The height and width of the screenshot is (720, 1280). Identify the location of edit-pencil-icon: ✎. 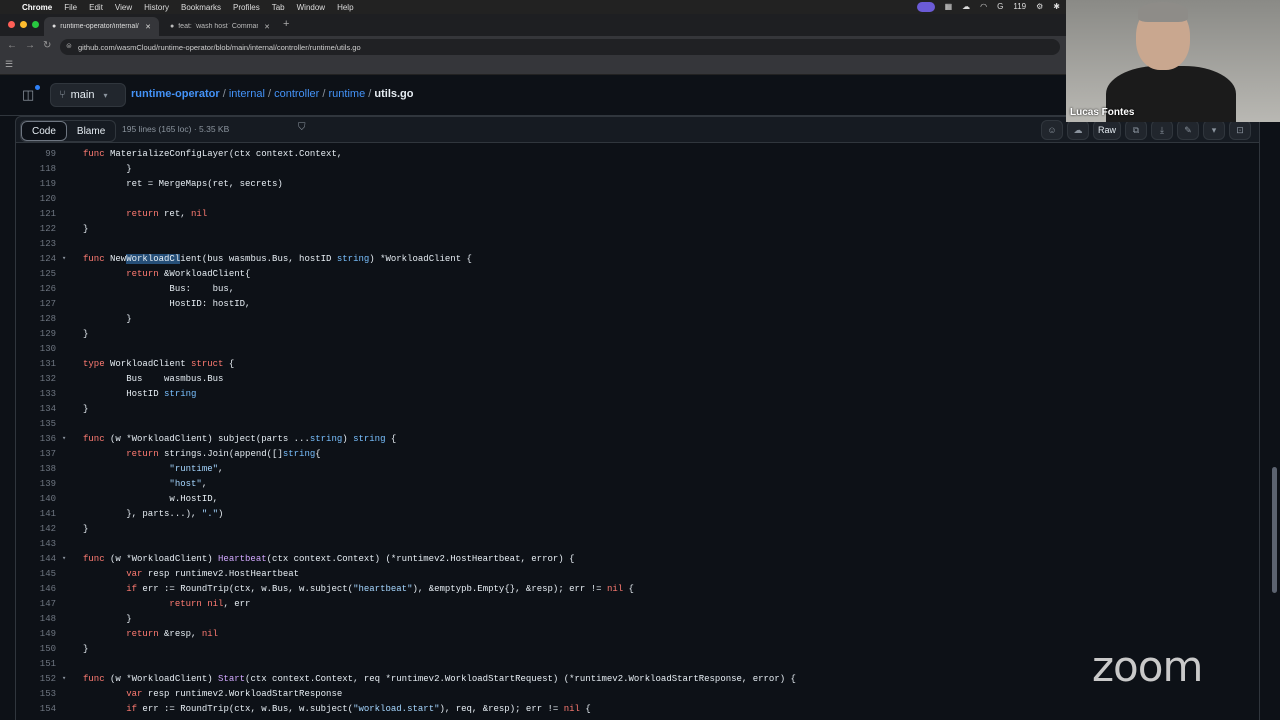
(1188, 130).